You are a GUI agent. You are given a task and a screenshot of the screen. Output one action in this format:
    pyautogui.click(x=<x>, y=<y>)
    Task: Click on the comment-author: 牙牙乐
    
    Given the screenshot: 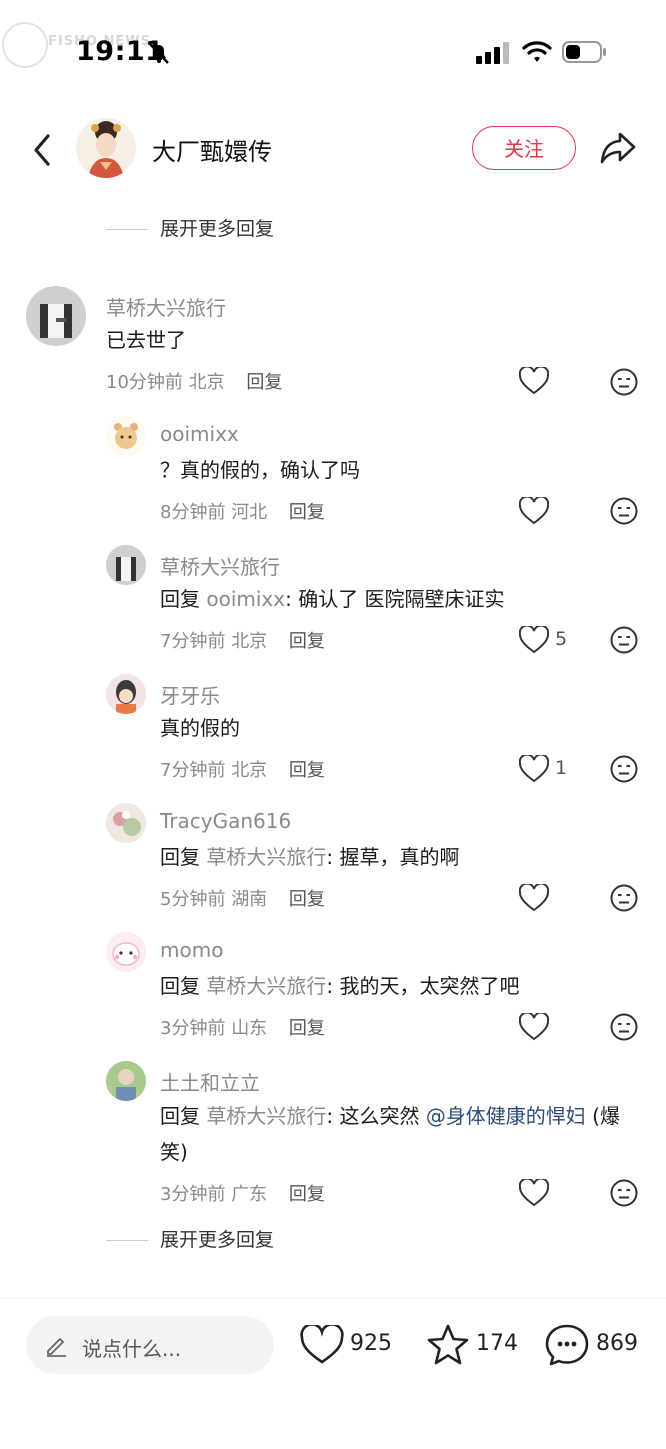 What is the action you would take?
    pyautogui.click(x=190, y=694)
    